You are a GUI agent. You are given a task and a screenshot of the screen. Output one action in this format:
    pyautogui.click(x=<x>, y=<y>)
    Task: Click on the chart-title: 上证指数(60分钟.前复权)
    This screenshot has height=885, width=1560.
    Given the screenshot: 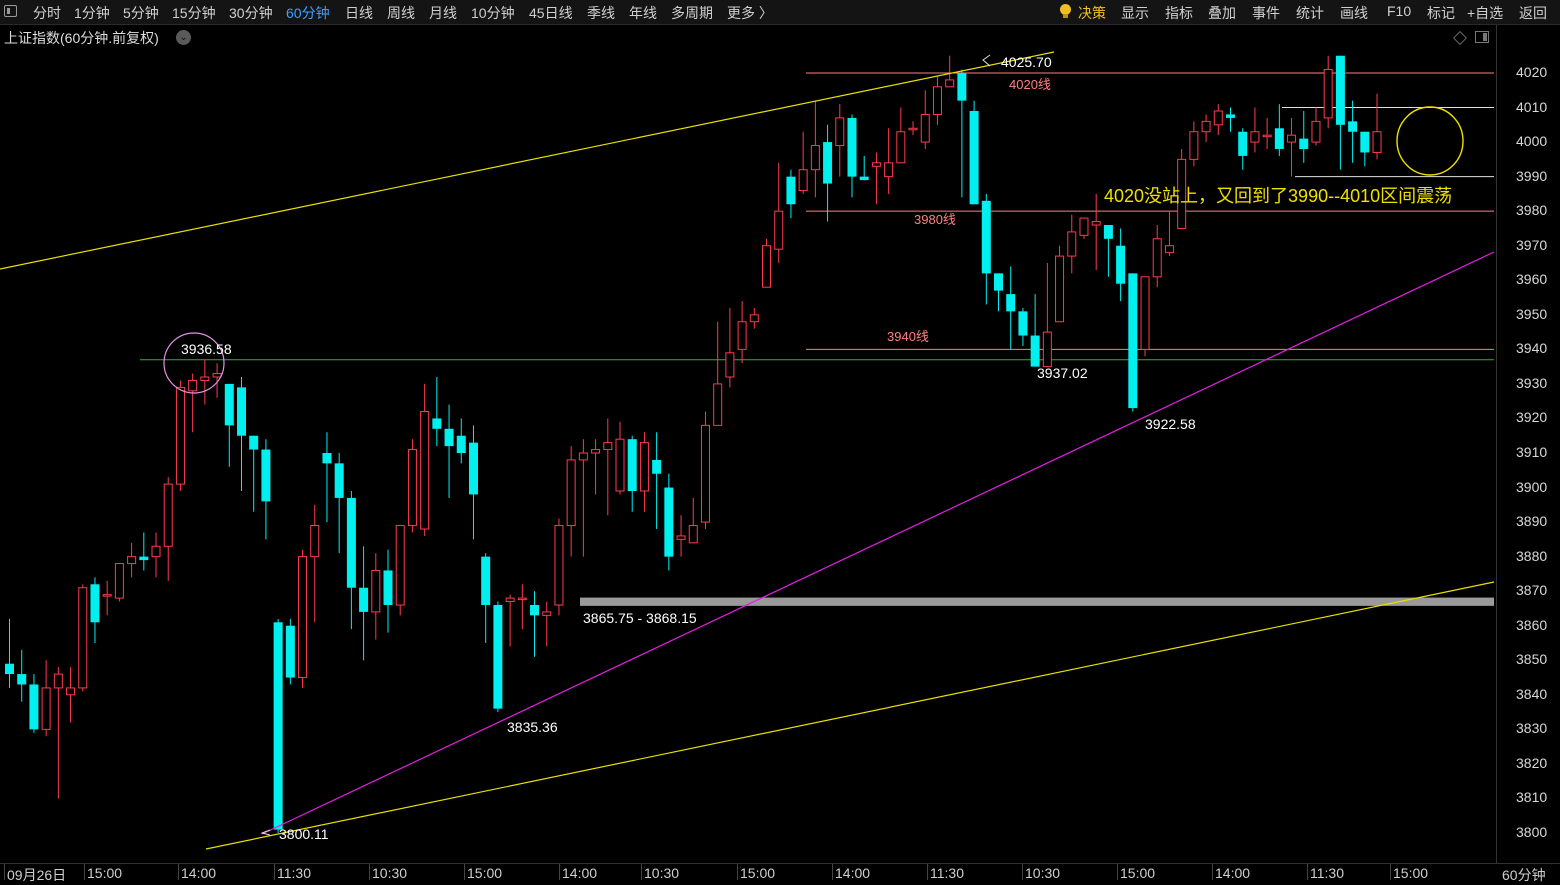 What is the action you would take?
    pyautogui.click(x=81, y=38)
    